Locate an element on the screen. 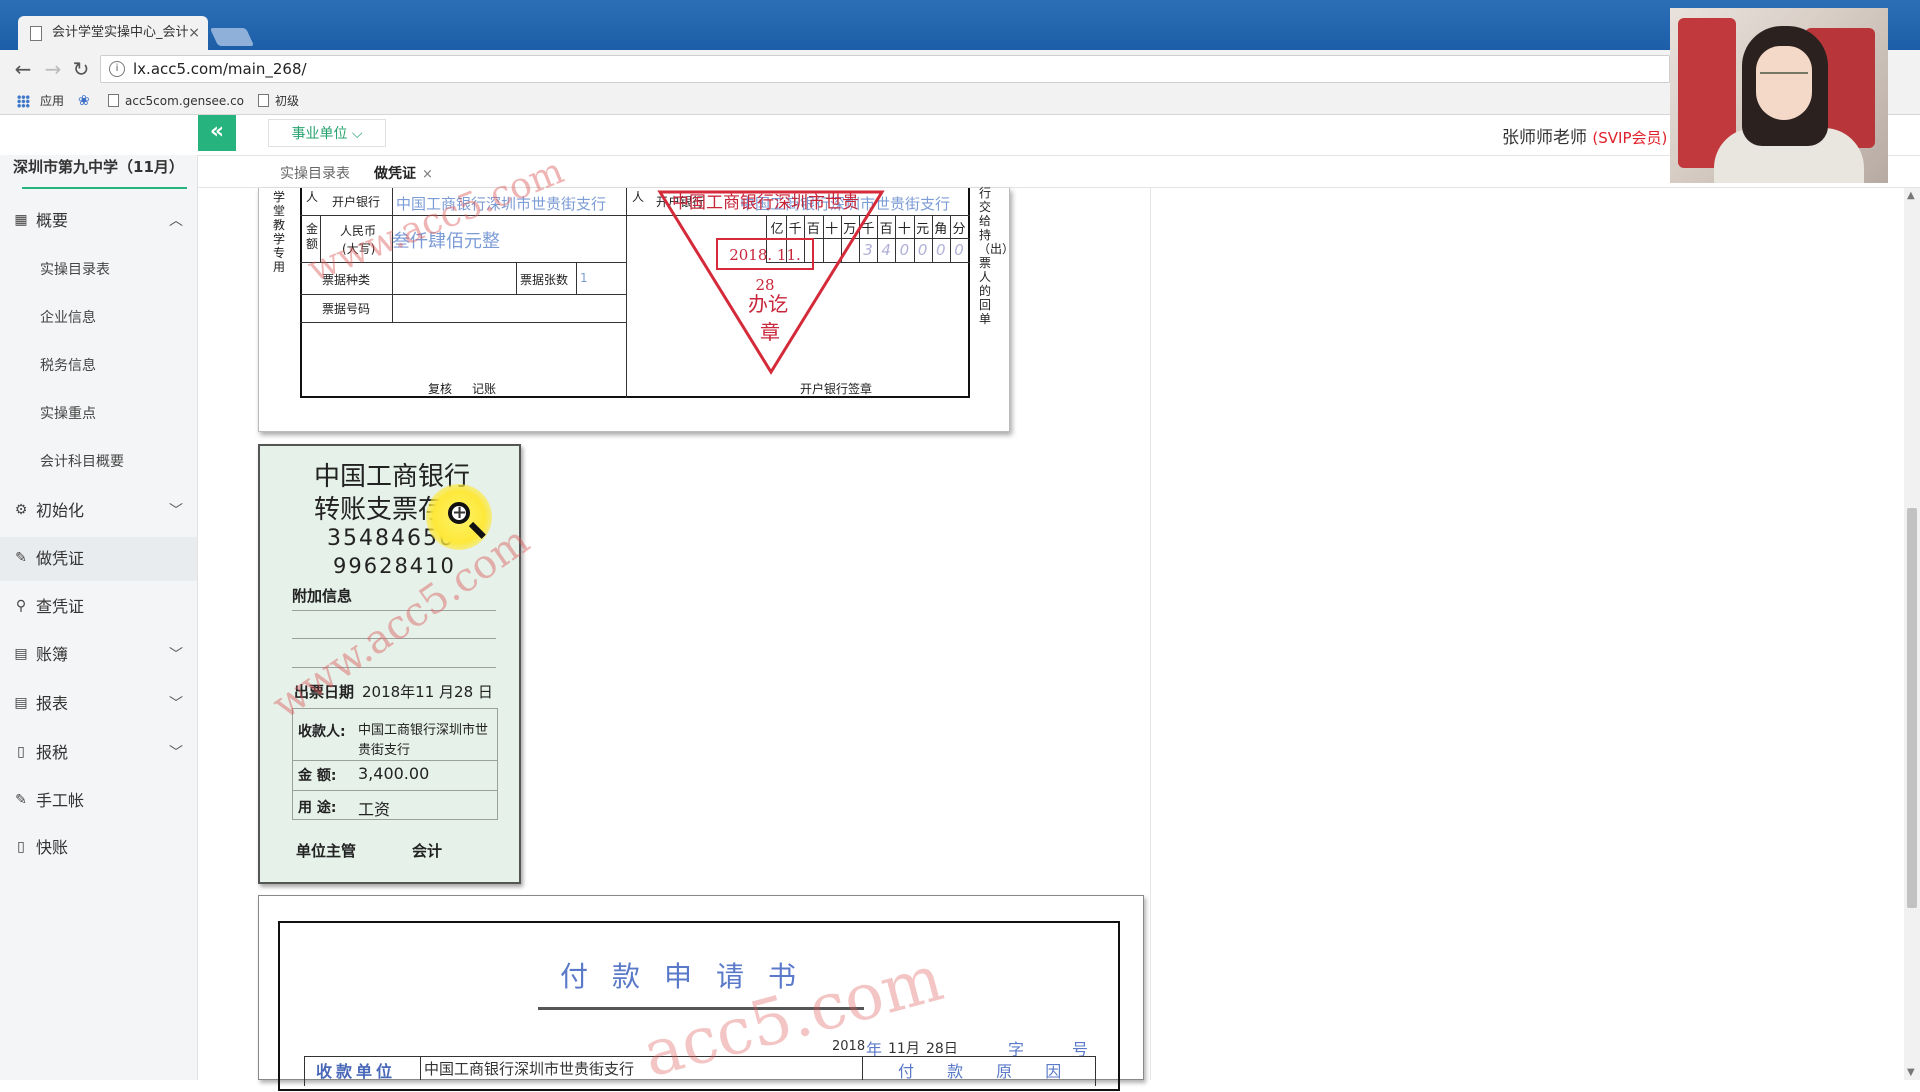 The width and height of the screenshot is (1920, 1092). menu-search-voucher: ⚲ 查凭证 is located at coordinates (98, 607).